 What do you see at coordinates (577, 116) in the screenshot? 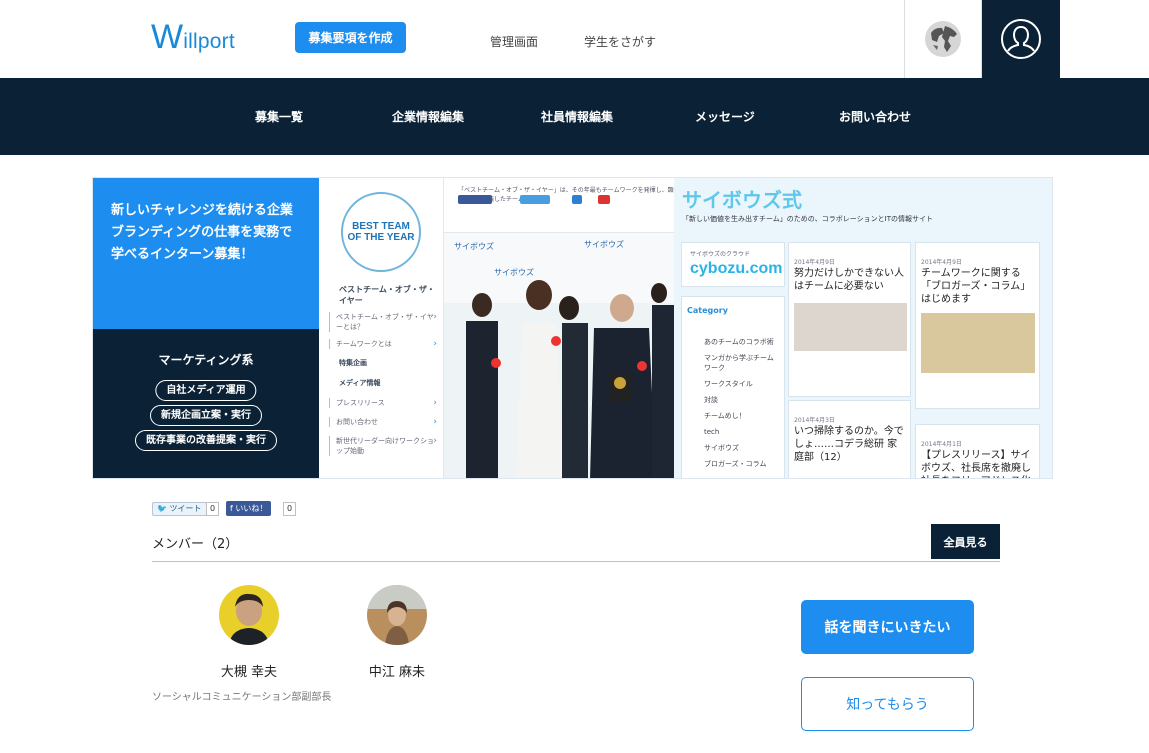
I see `nav-employee-edit: 社員情報編集` at bounding box center [577, 116].